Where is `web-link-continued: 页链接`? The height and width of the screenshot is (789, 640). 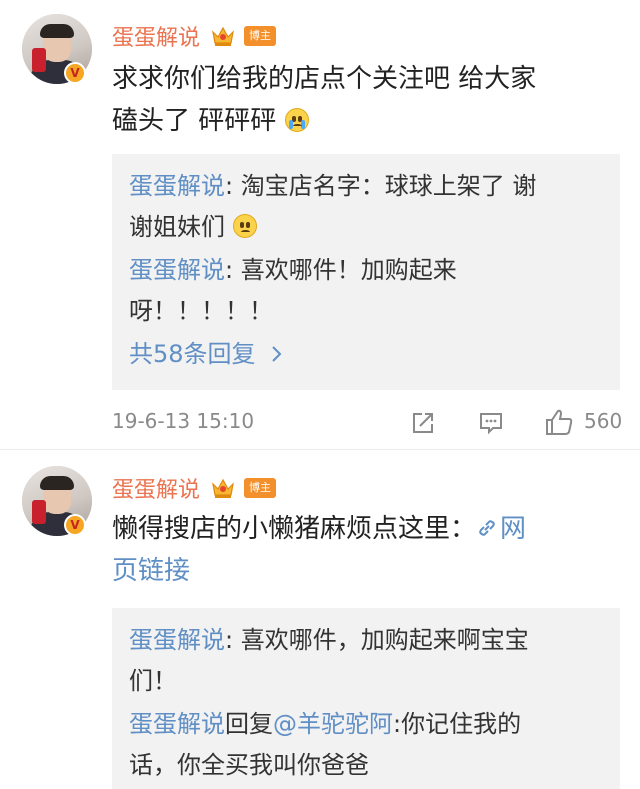
web-link-continued: 页链接 is located at coordinates (367, 571).